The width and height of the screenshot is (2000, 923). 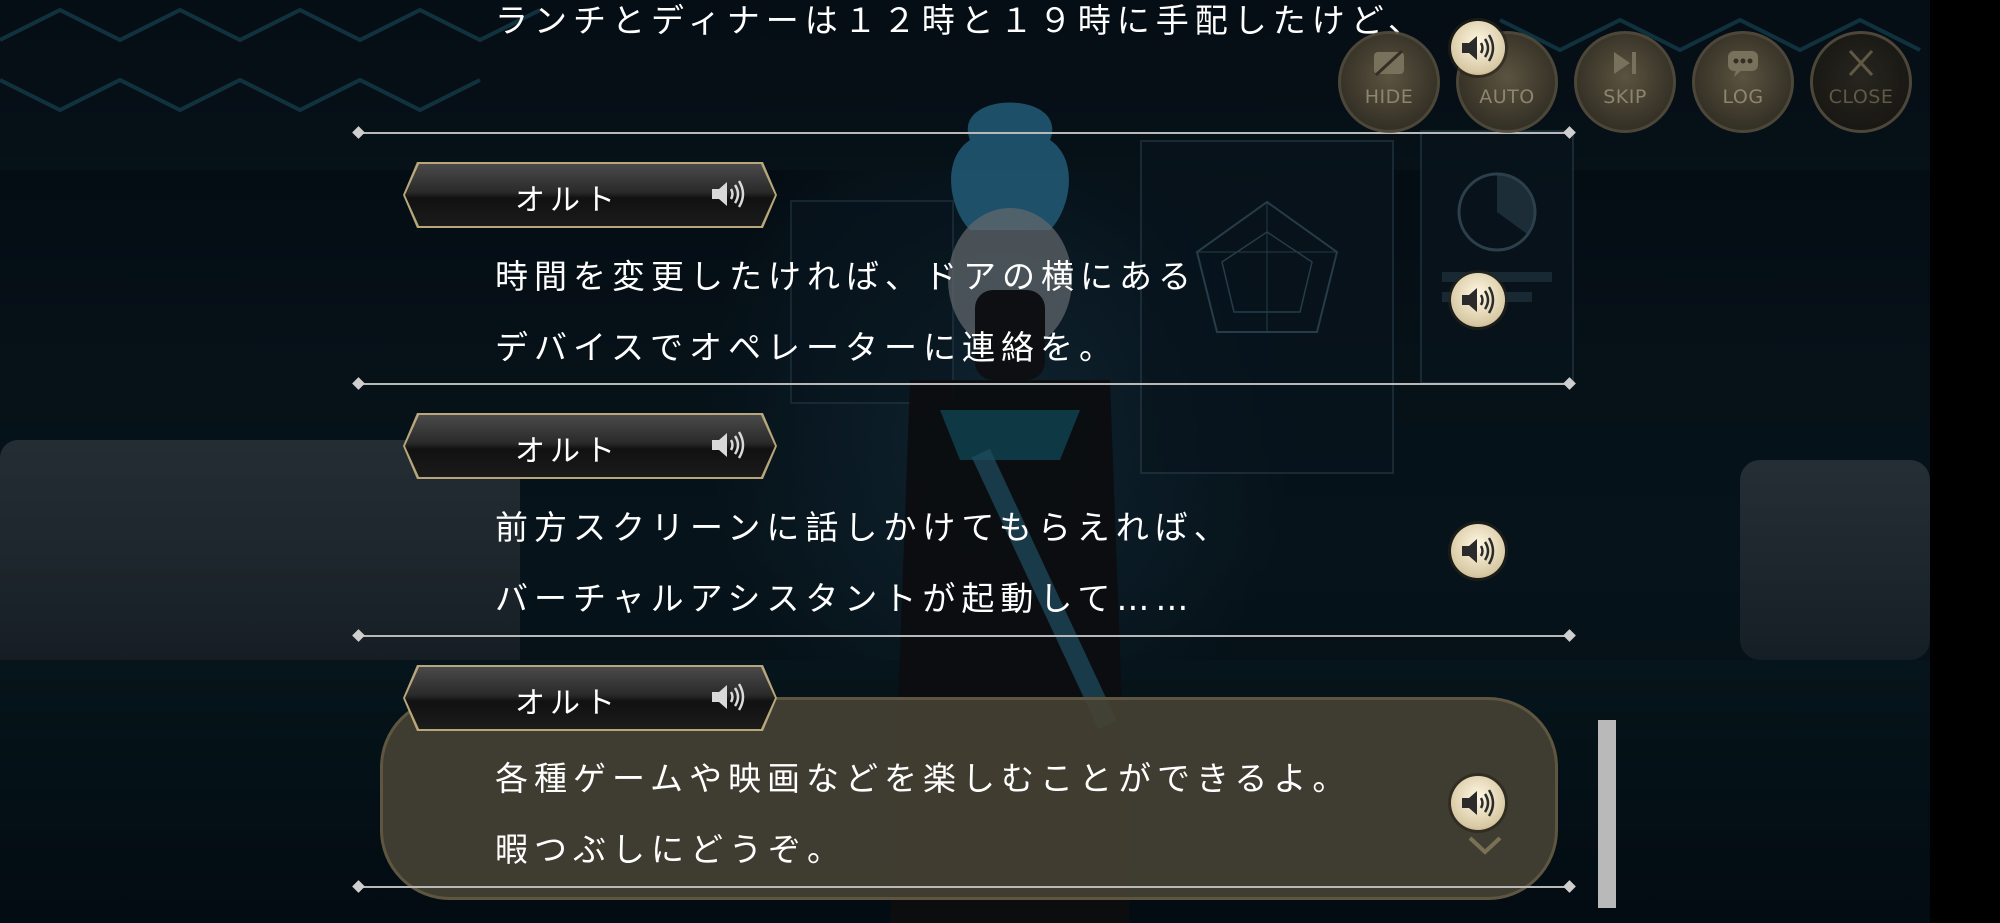 I want to click on log-line: 各種ゲームや映画などを楽しむことができるよ。, so click(x=923, y=778).